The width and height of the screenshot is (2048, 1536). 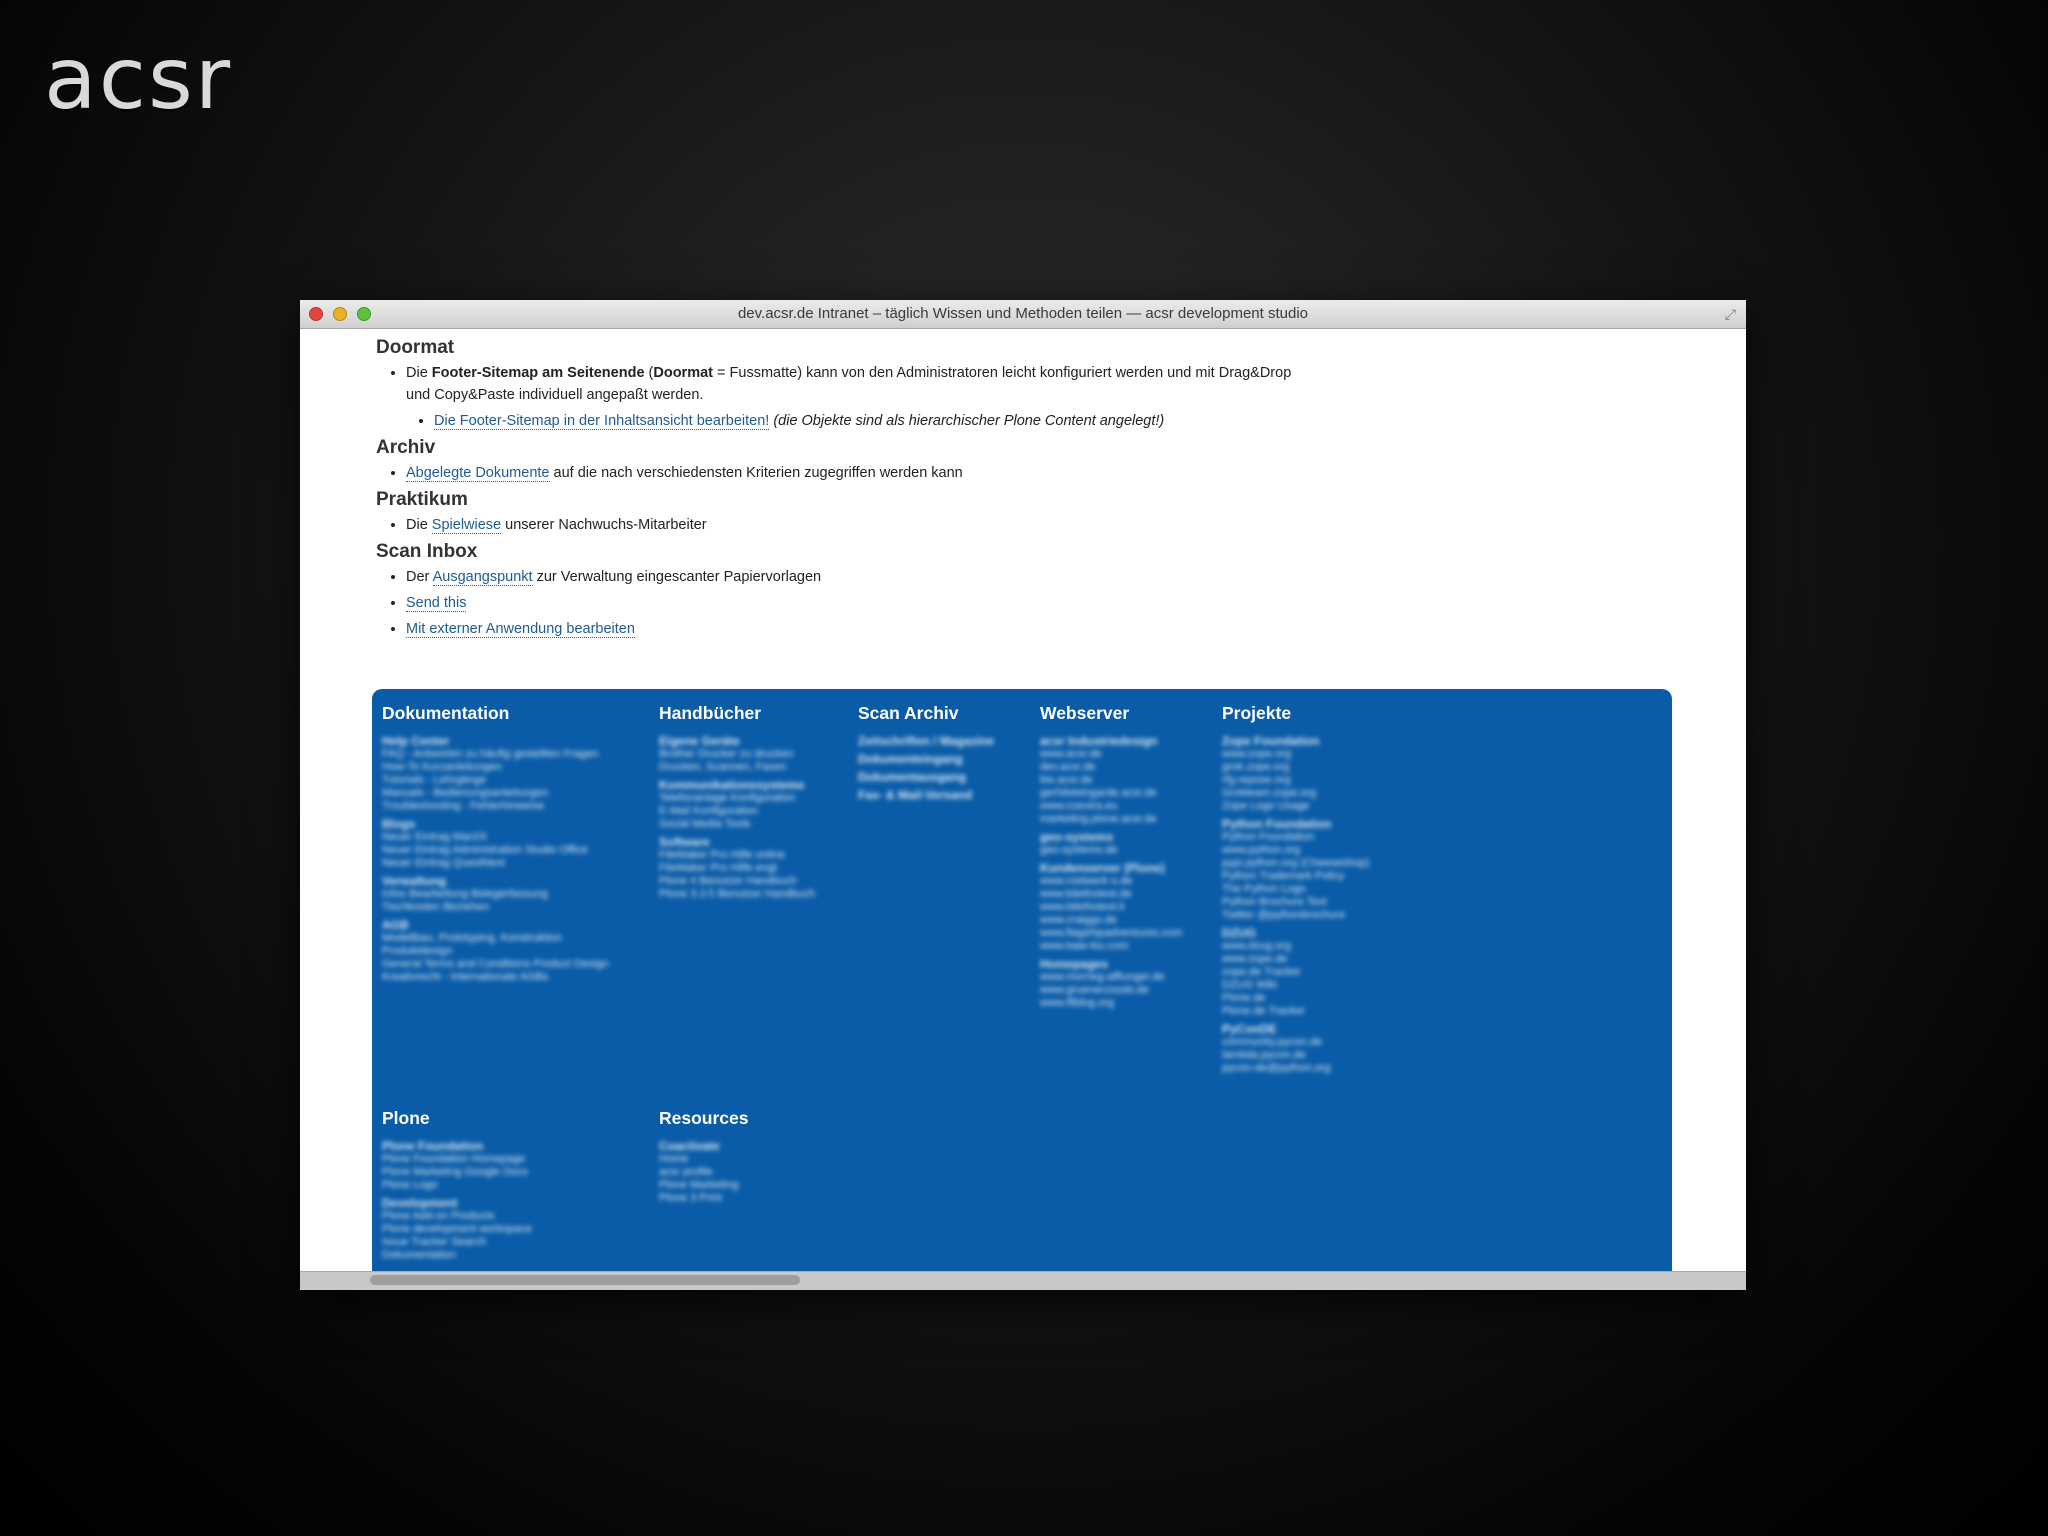 I want to click on footer-group-title: Python Foundation, so click(x=1322, y=824).